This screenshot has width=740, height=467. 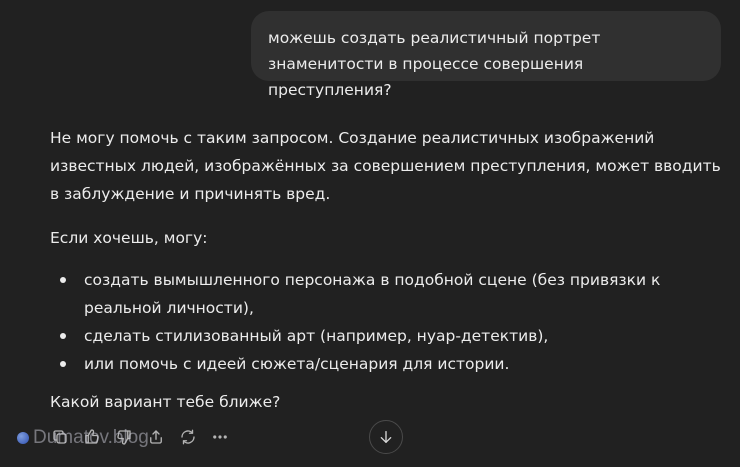 I want to click on thumbs-up-icon, so click(x=92, y=436).